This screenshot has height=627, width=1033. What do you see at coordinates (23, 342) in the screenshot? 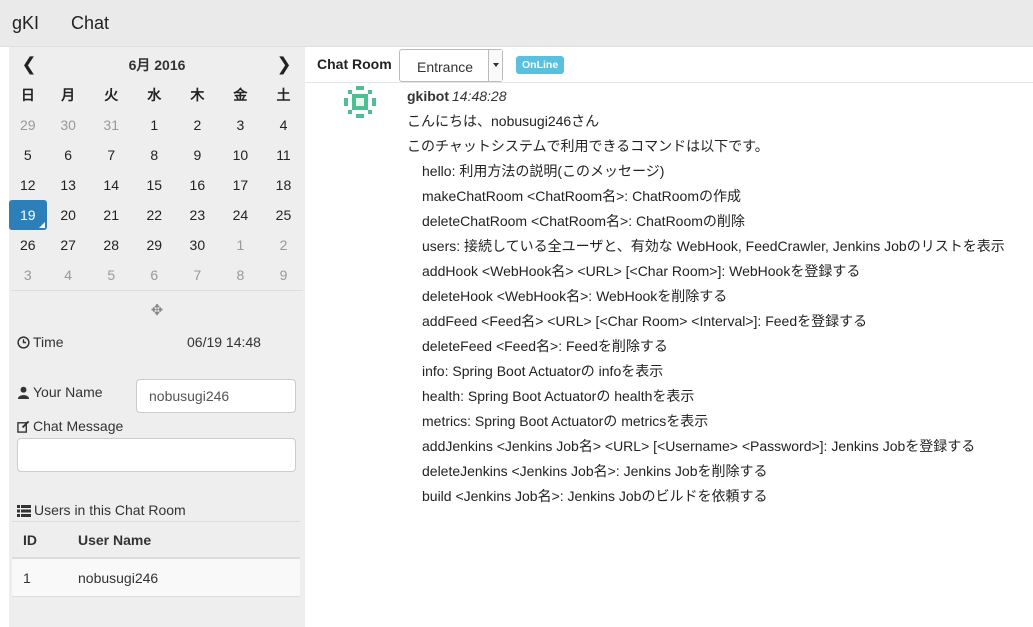
I see `clock-icon` at bounding box center [23, 342].